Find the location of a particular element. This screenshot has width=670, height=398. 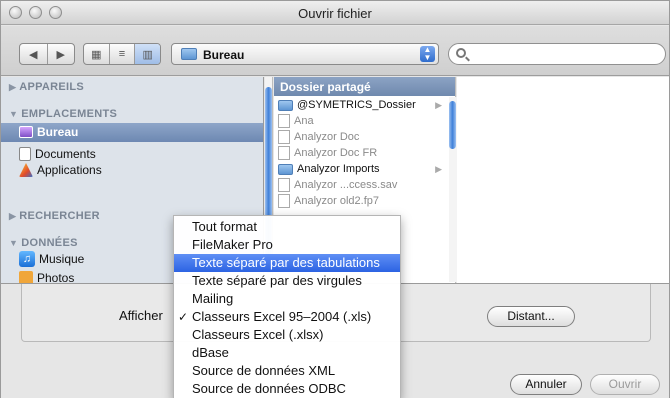

file-name: Analyzor old2.fp7 is located at coordinates (336, 201).